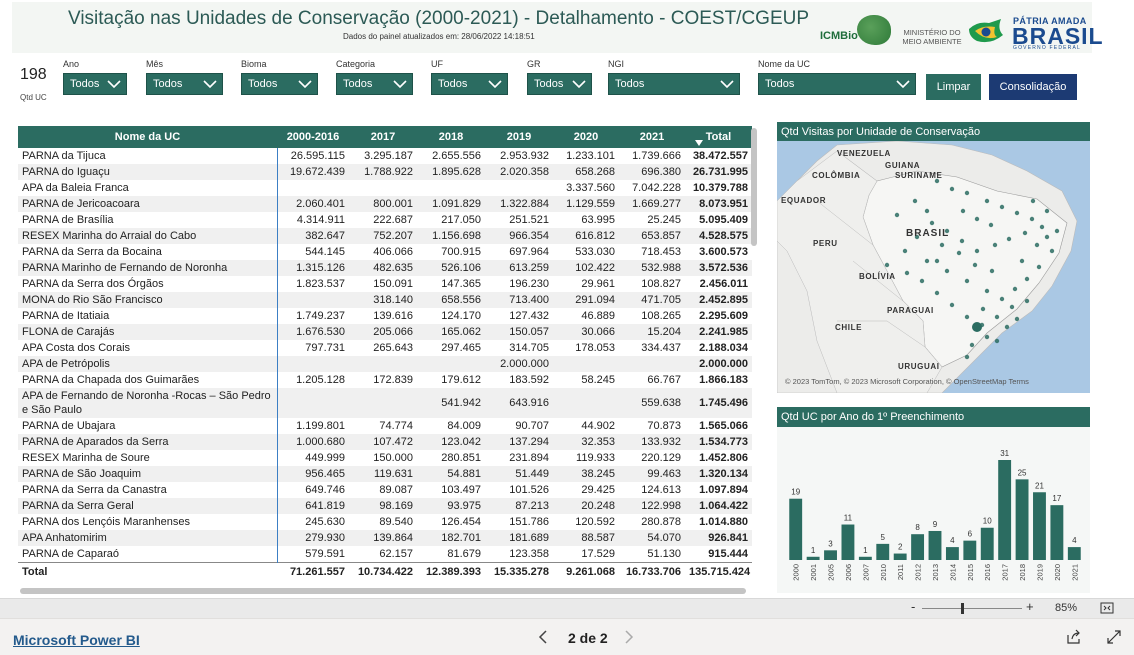  Describe the element at coordinates (383, 591) in the screenshot. I see `table-horizontal-scrollbar` at that location.